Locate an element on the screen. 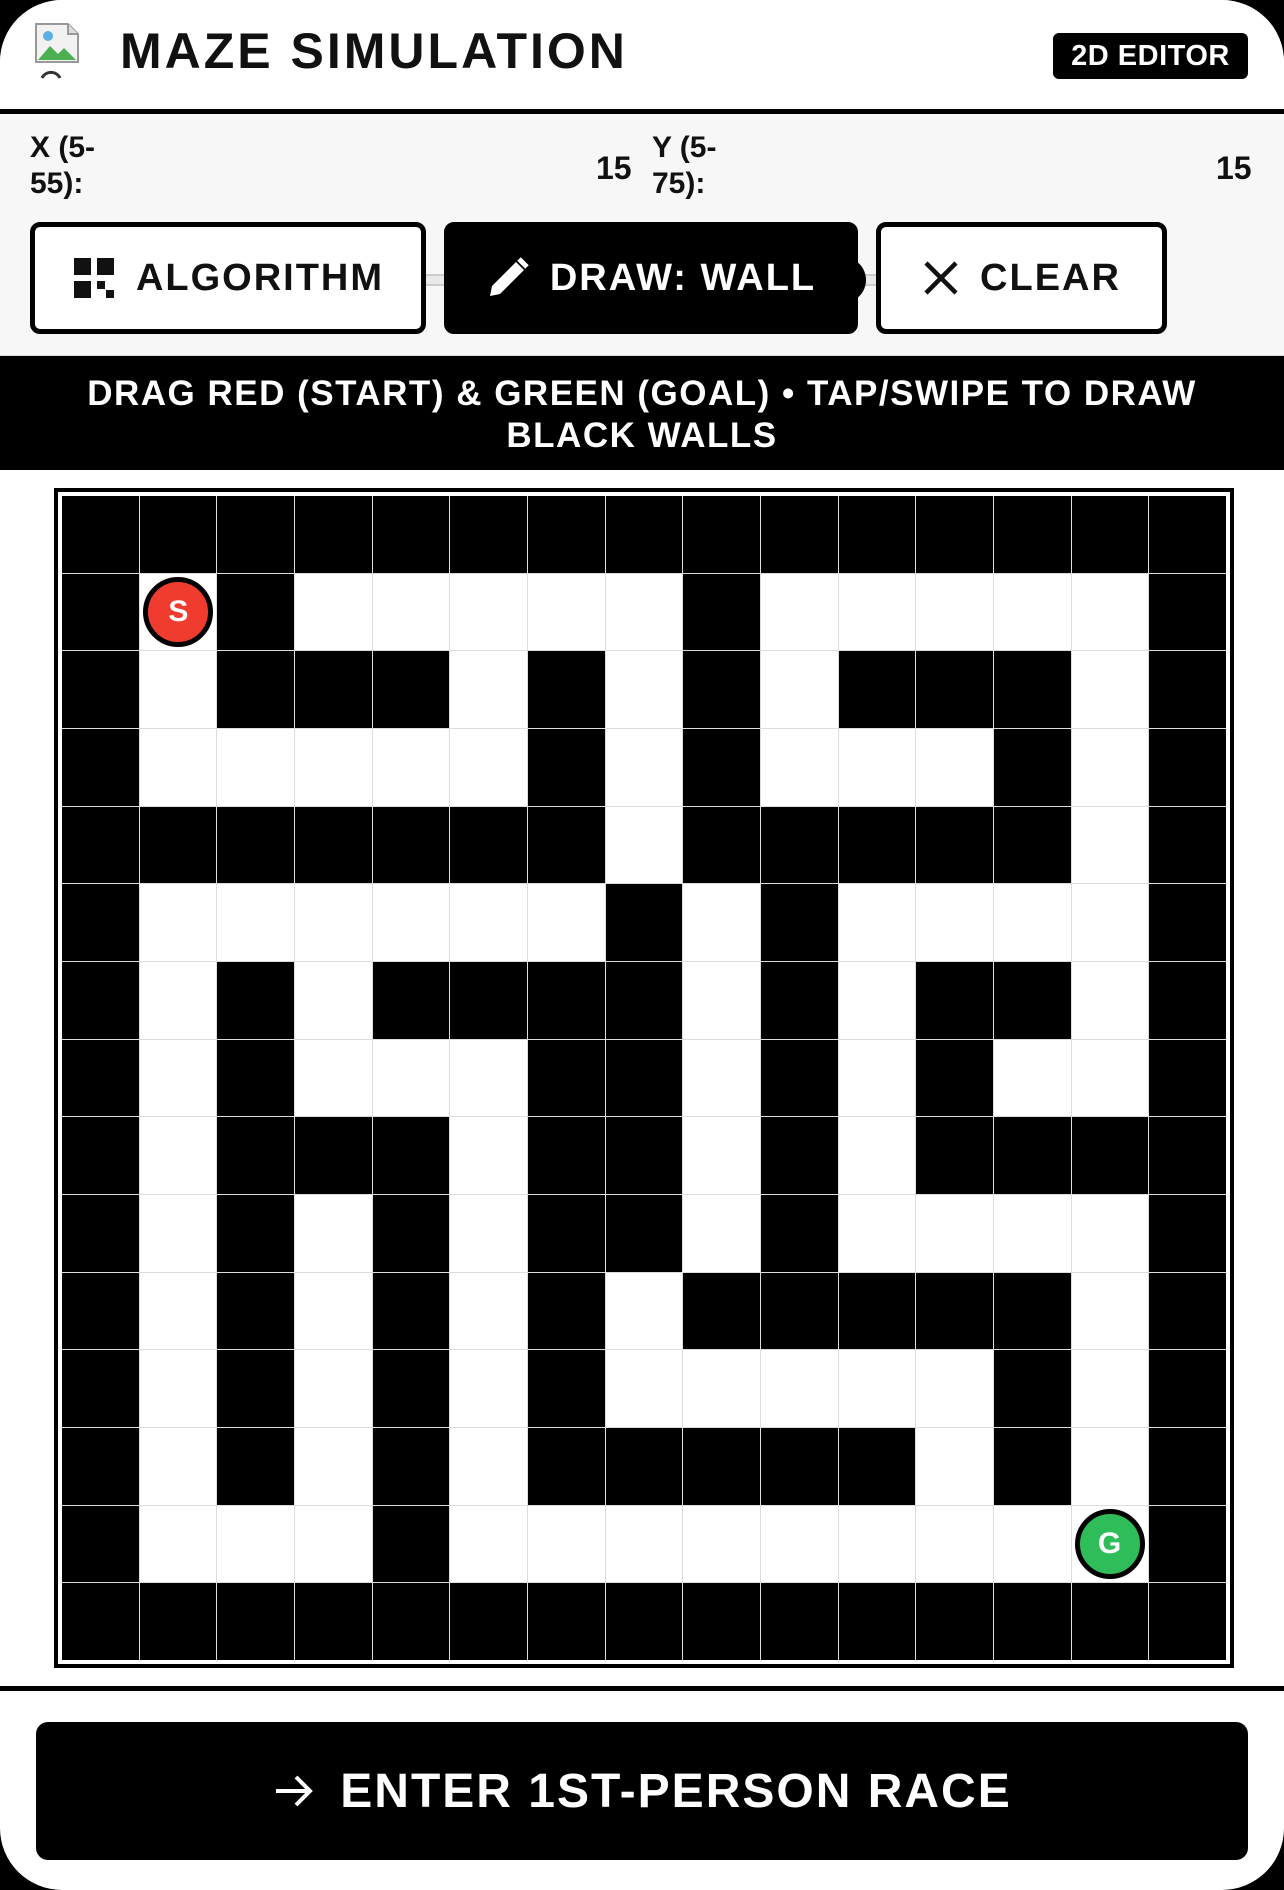 This screenshot has width=1284, height=1890. goal-marker: G is located at coordinates (1109, 1543).